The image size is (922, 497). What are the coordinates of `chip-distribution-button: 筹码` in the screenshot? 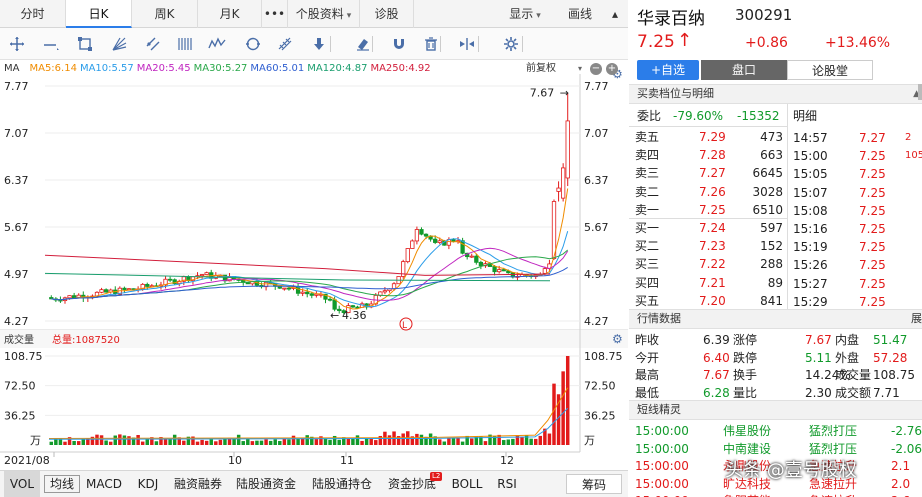 It's located at (594, 484).